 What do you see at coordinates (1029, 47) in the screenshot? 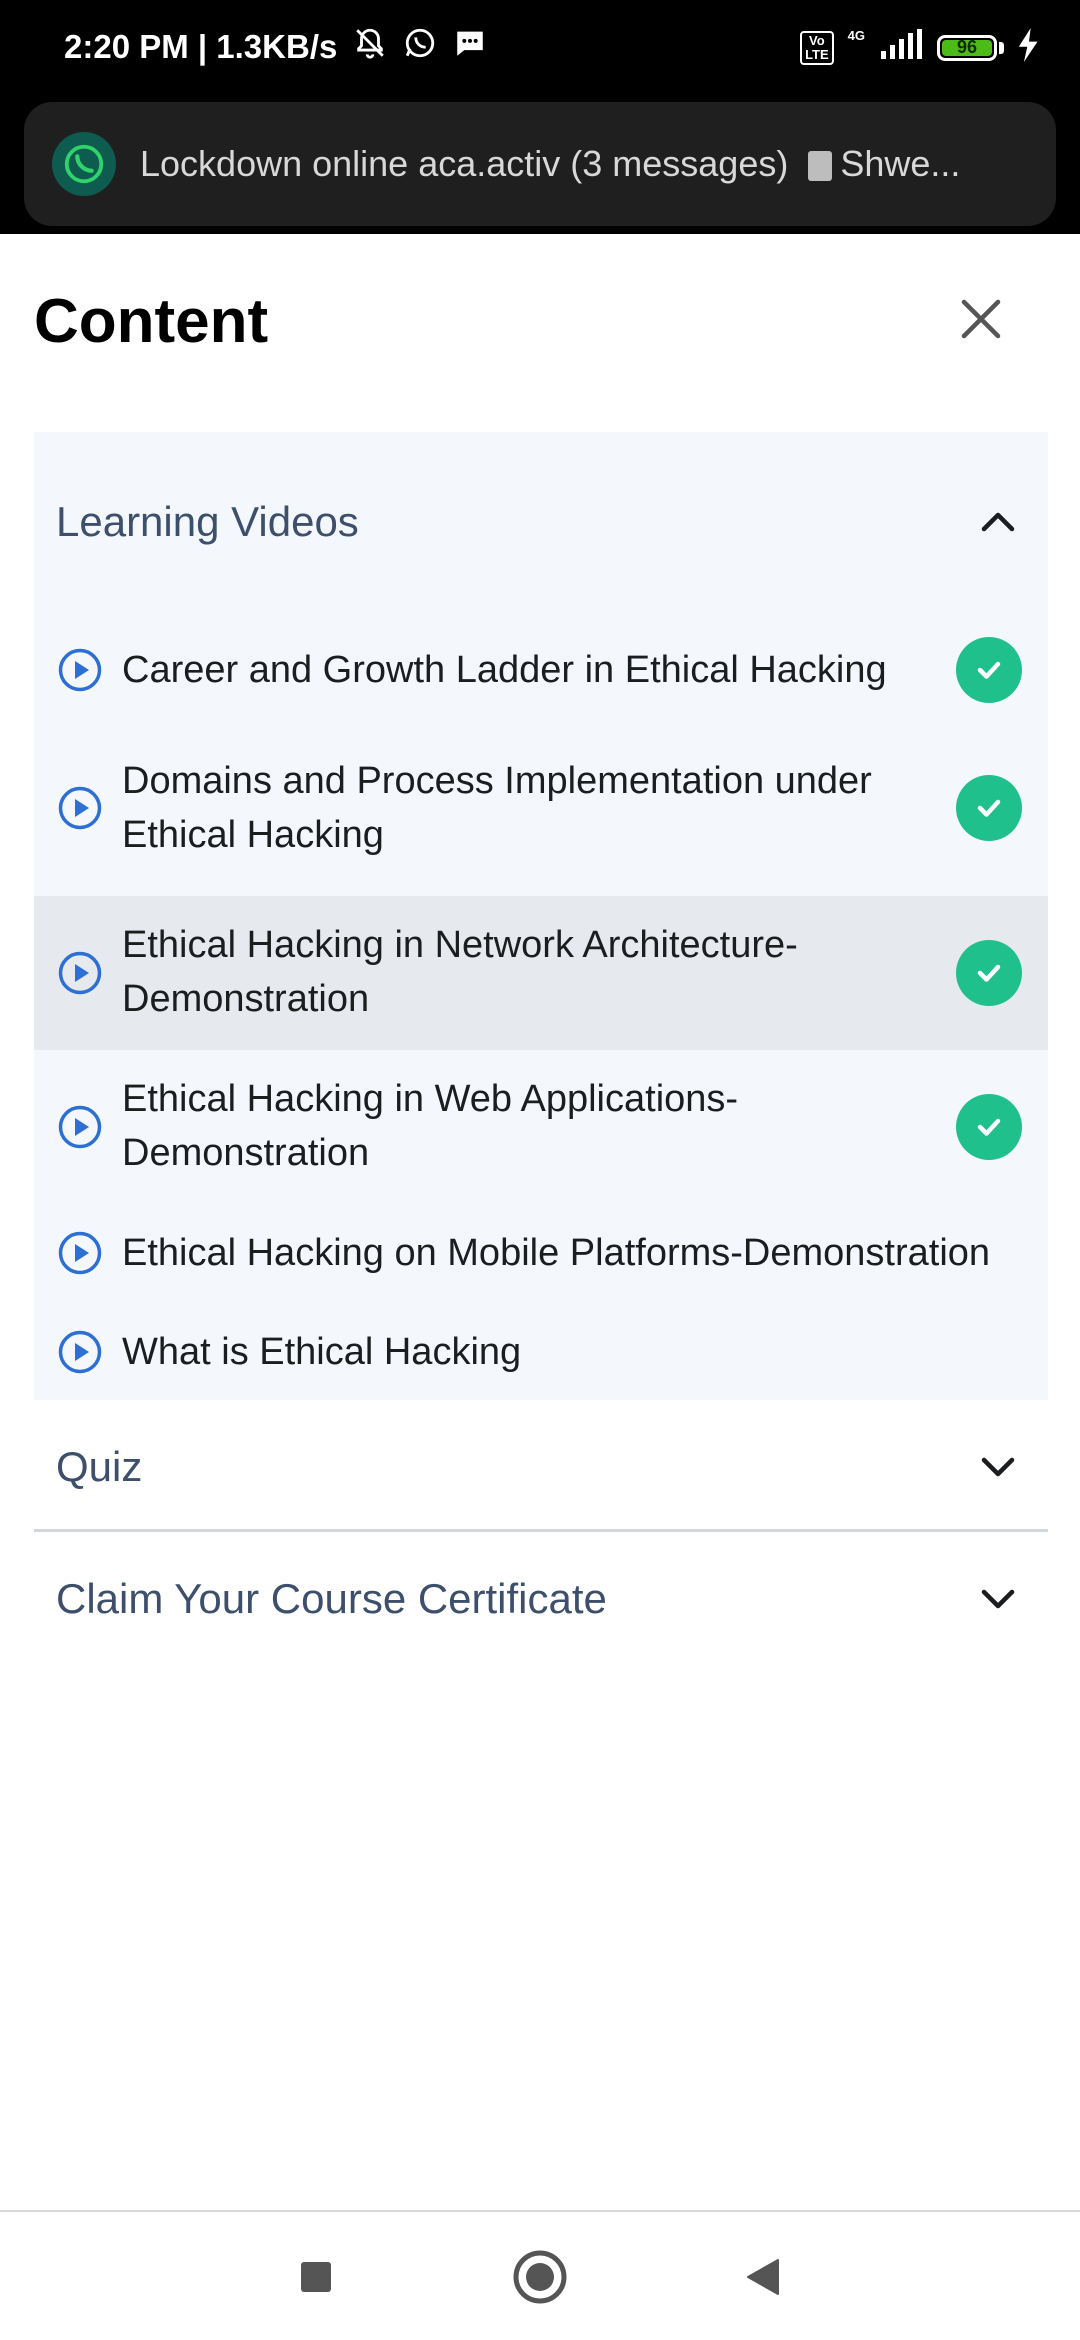
I see `charging-icon` at bounding box center [1029, 47].